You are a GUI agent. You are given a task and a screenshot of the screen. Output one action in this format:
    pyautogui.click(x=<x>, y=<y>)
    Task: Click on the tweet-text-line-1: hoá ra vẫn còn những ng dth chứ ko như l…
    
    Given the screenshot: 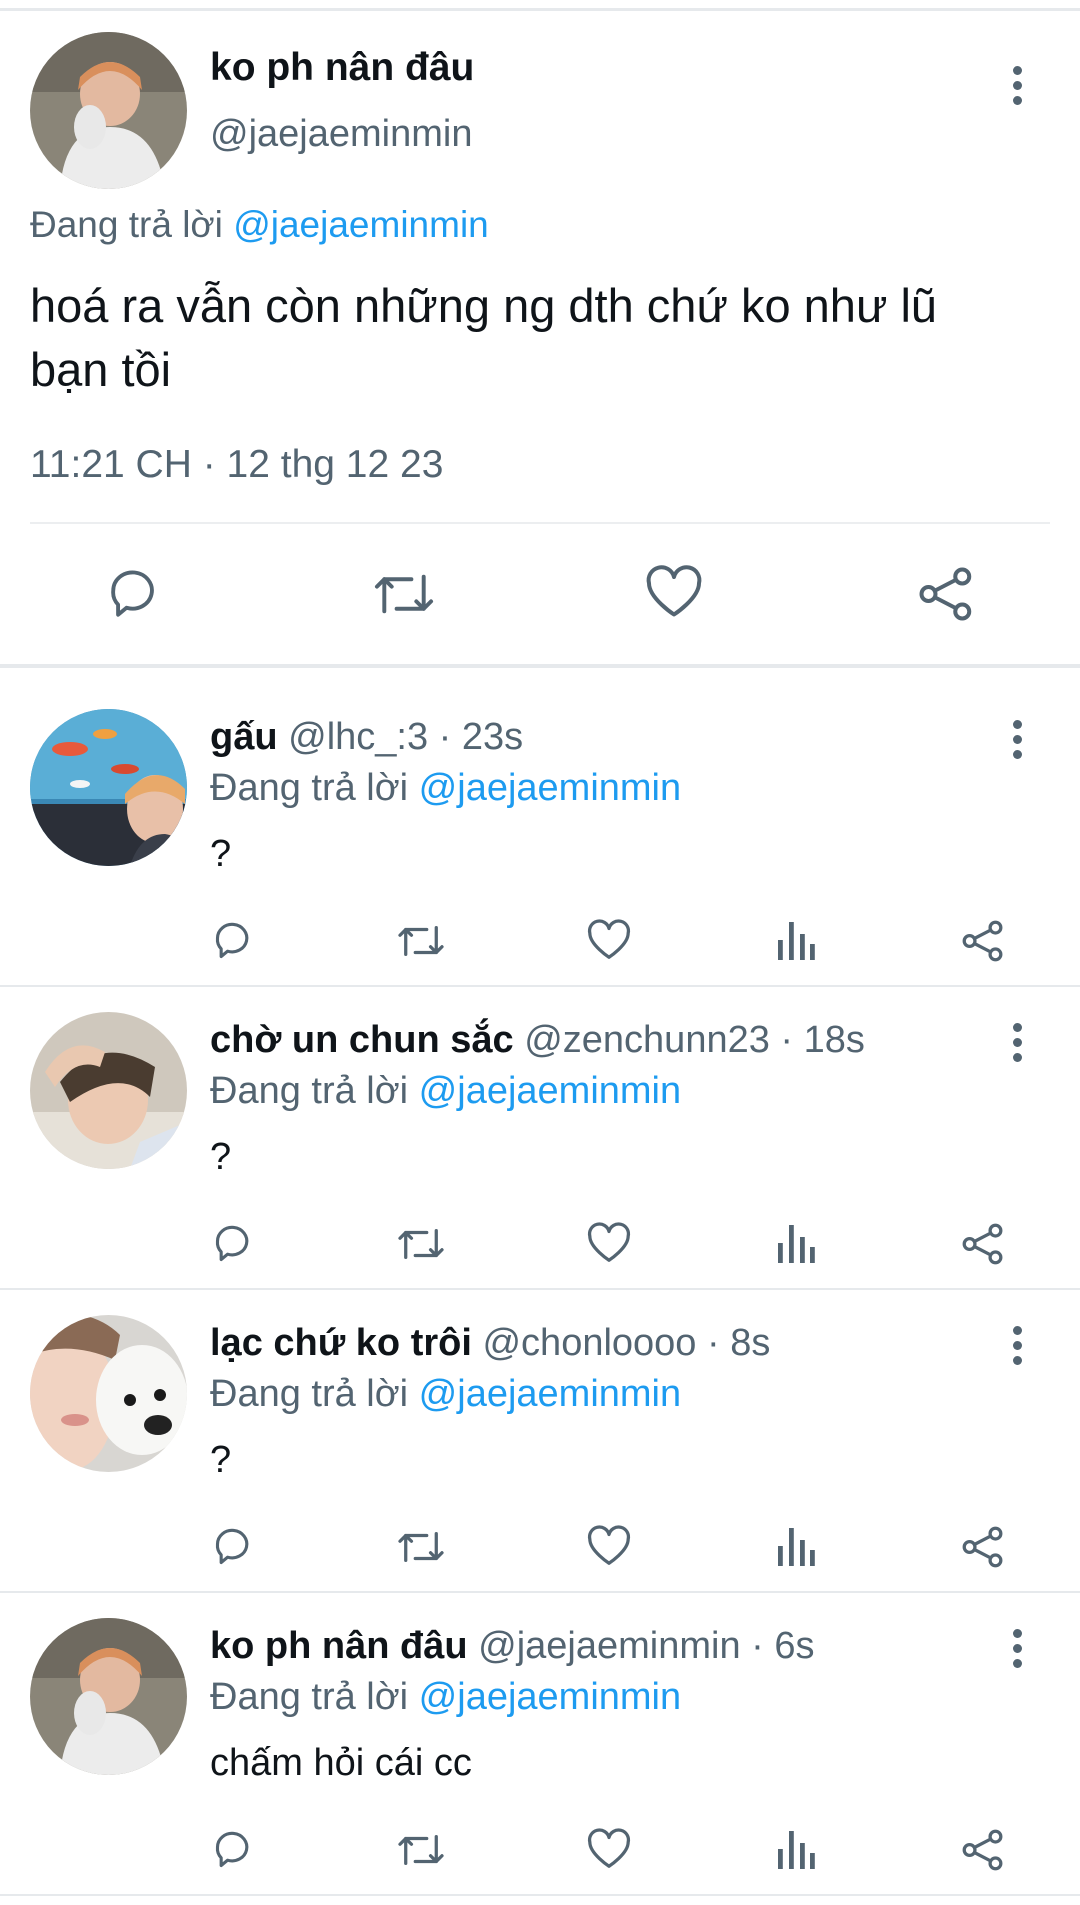 What is the action you would take?
    pyautogui.click(x=484, y=305)
    